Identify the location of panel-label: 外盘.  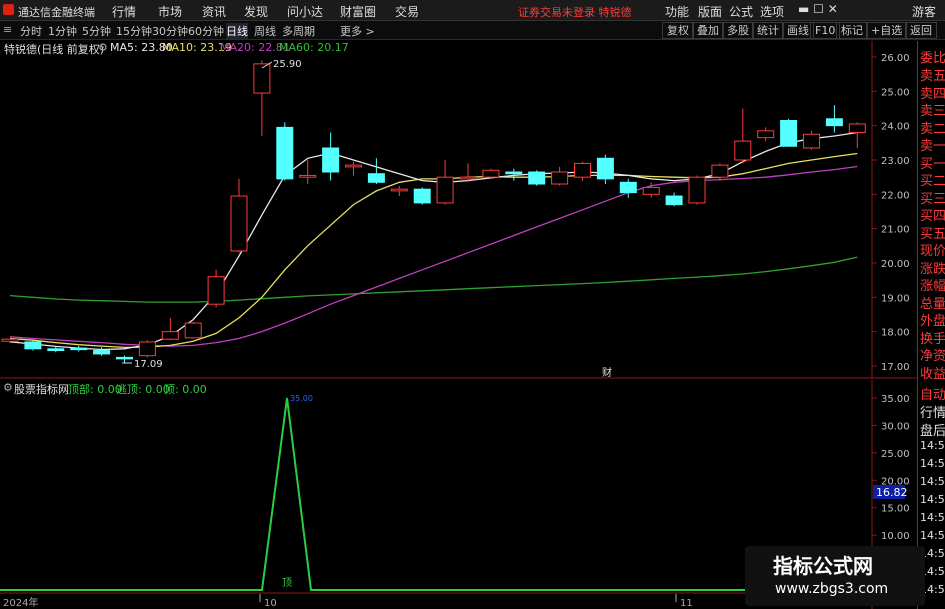
(932, 319).